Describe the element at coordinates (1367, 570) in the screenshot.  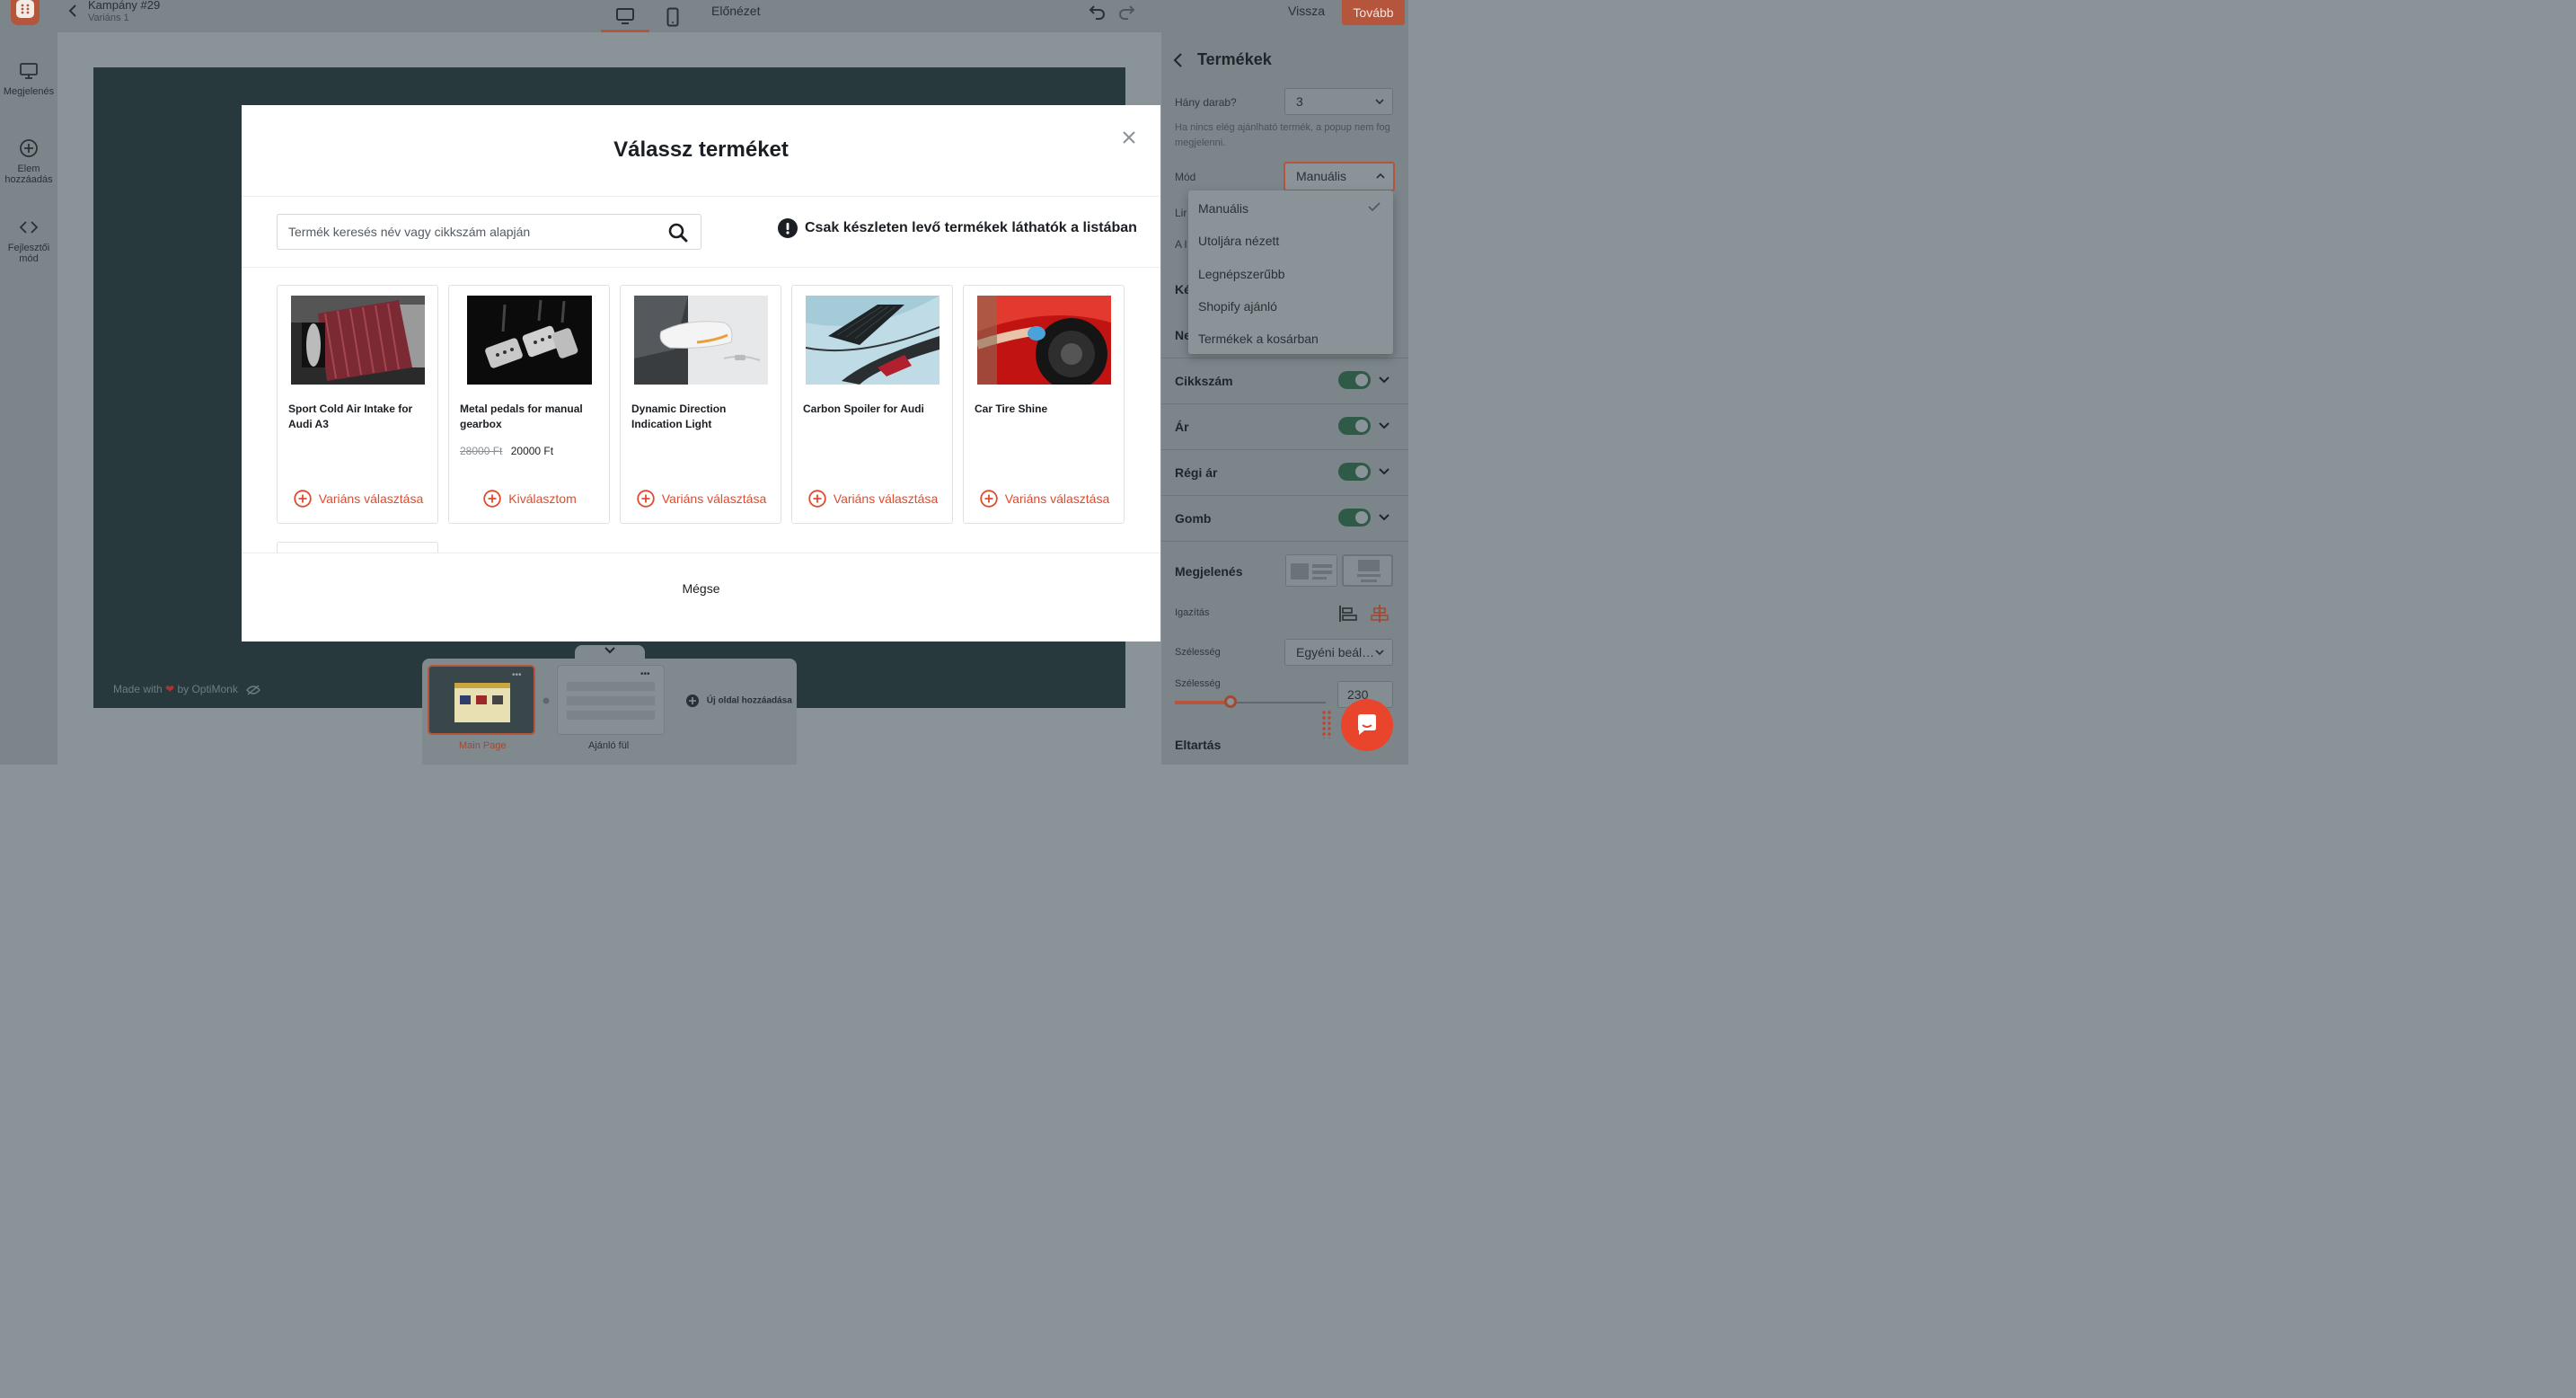
I see `layout-vertical-option` at that location.